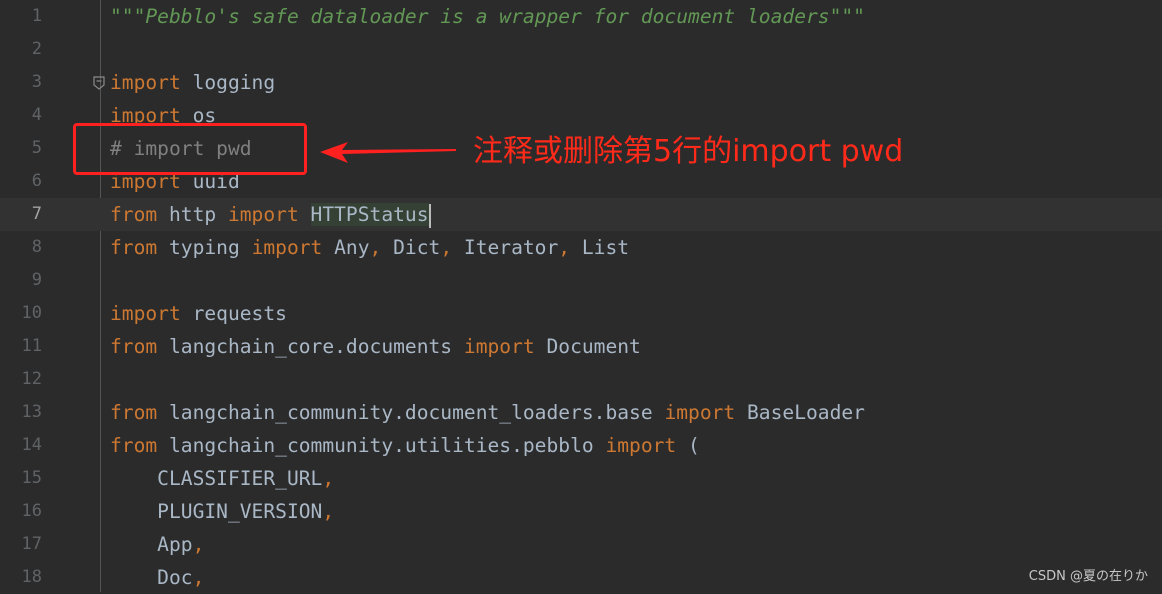 The height and width of the screenshot is (594, 1162). I want to click on line-number: 2, so click(36, 49).